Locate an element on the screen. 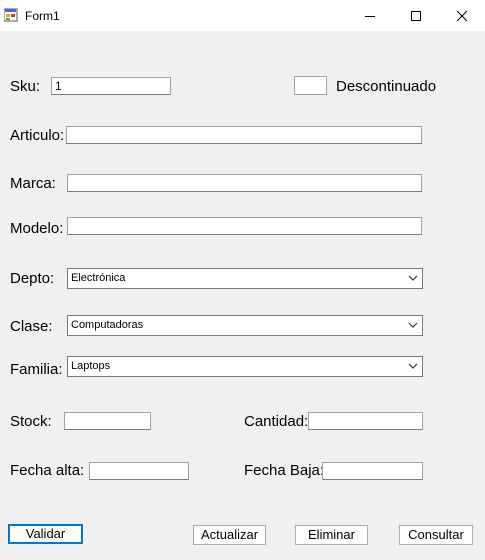 The image size is (485, 560). clase-selected-value: Computadoras is located at coordinates (107, 325).